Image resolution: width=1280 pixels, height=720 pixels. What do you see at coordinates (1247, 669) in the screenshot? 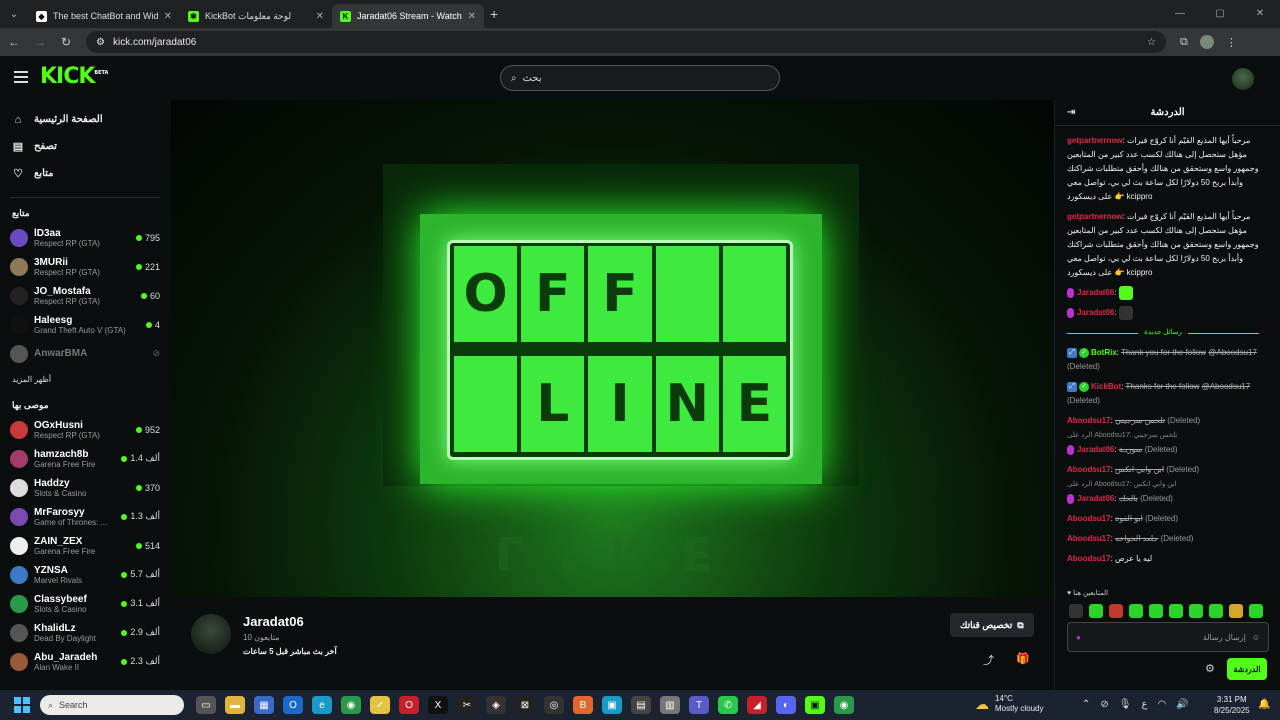
I see `chat-send-button: الدردشة` at bounding box center [1247, 669].